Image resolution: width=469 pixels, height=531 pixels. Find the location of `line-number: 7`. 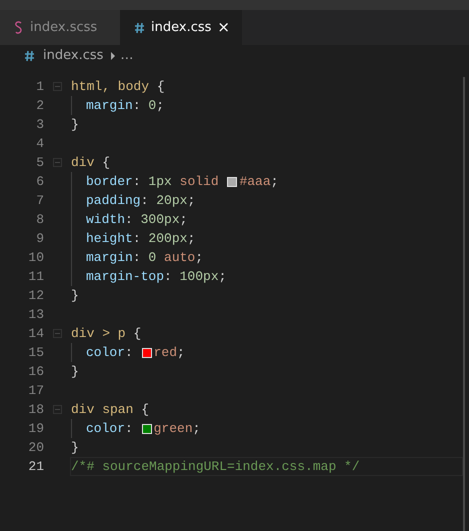

line-number: 7 is located at coordinates (39, 201).